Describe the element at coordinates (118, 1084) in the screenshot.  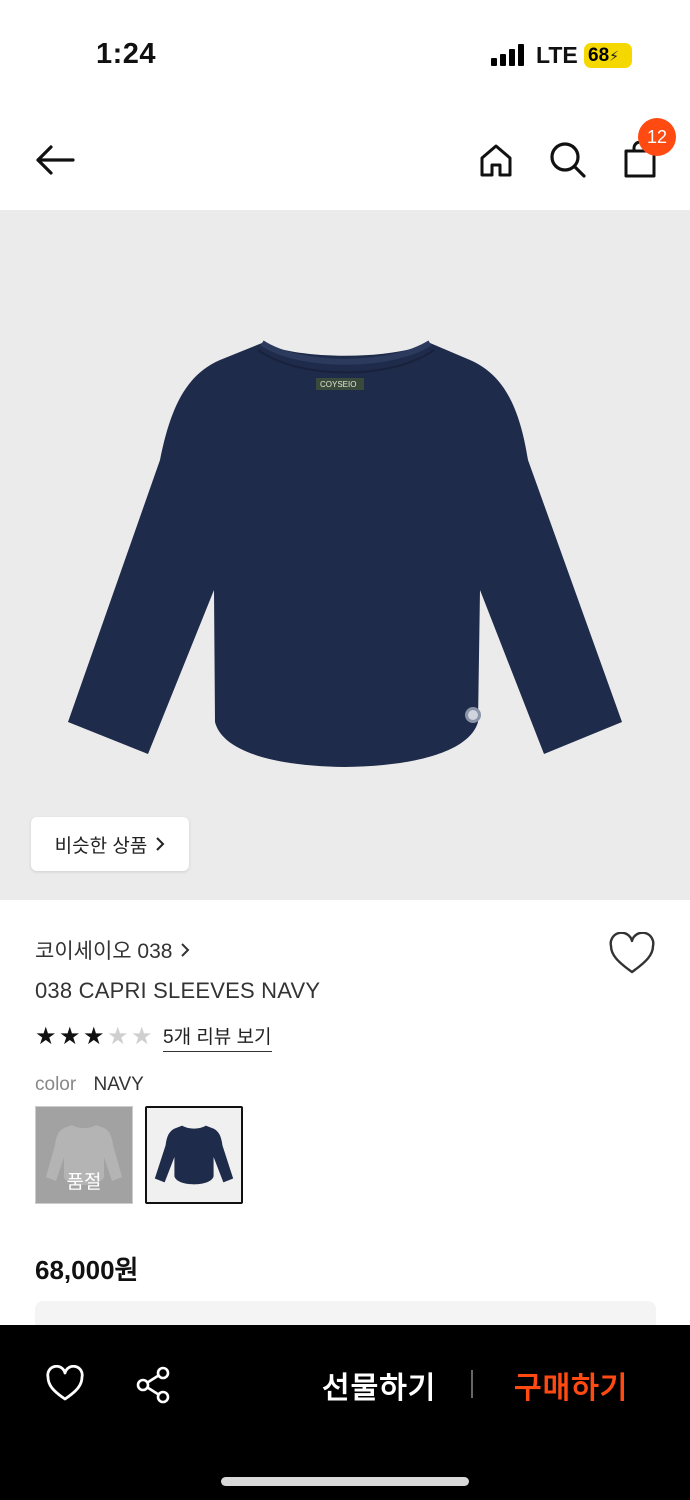
I see `color-value: NAVY` at that location.